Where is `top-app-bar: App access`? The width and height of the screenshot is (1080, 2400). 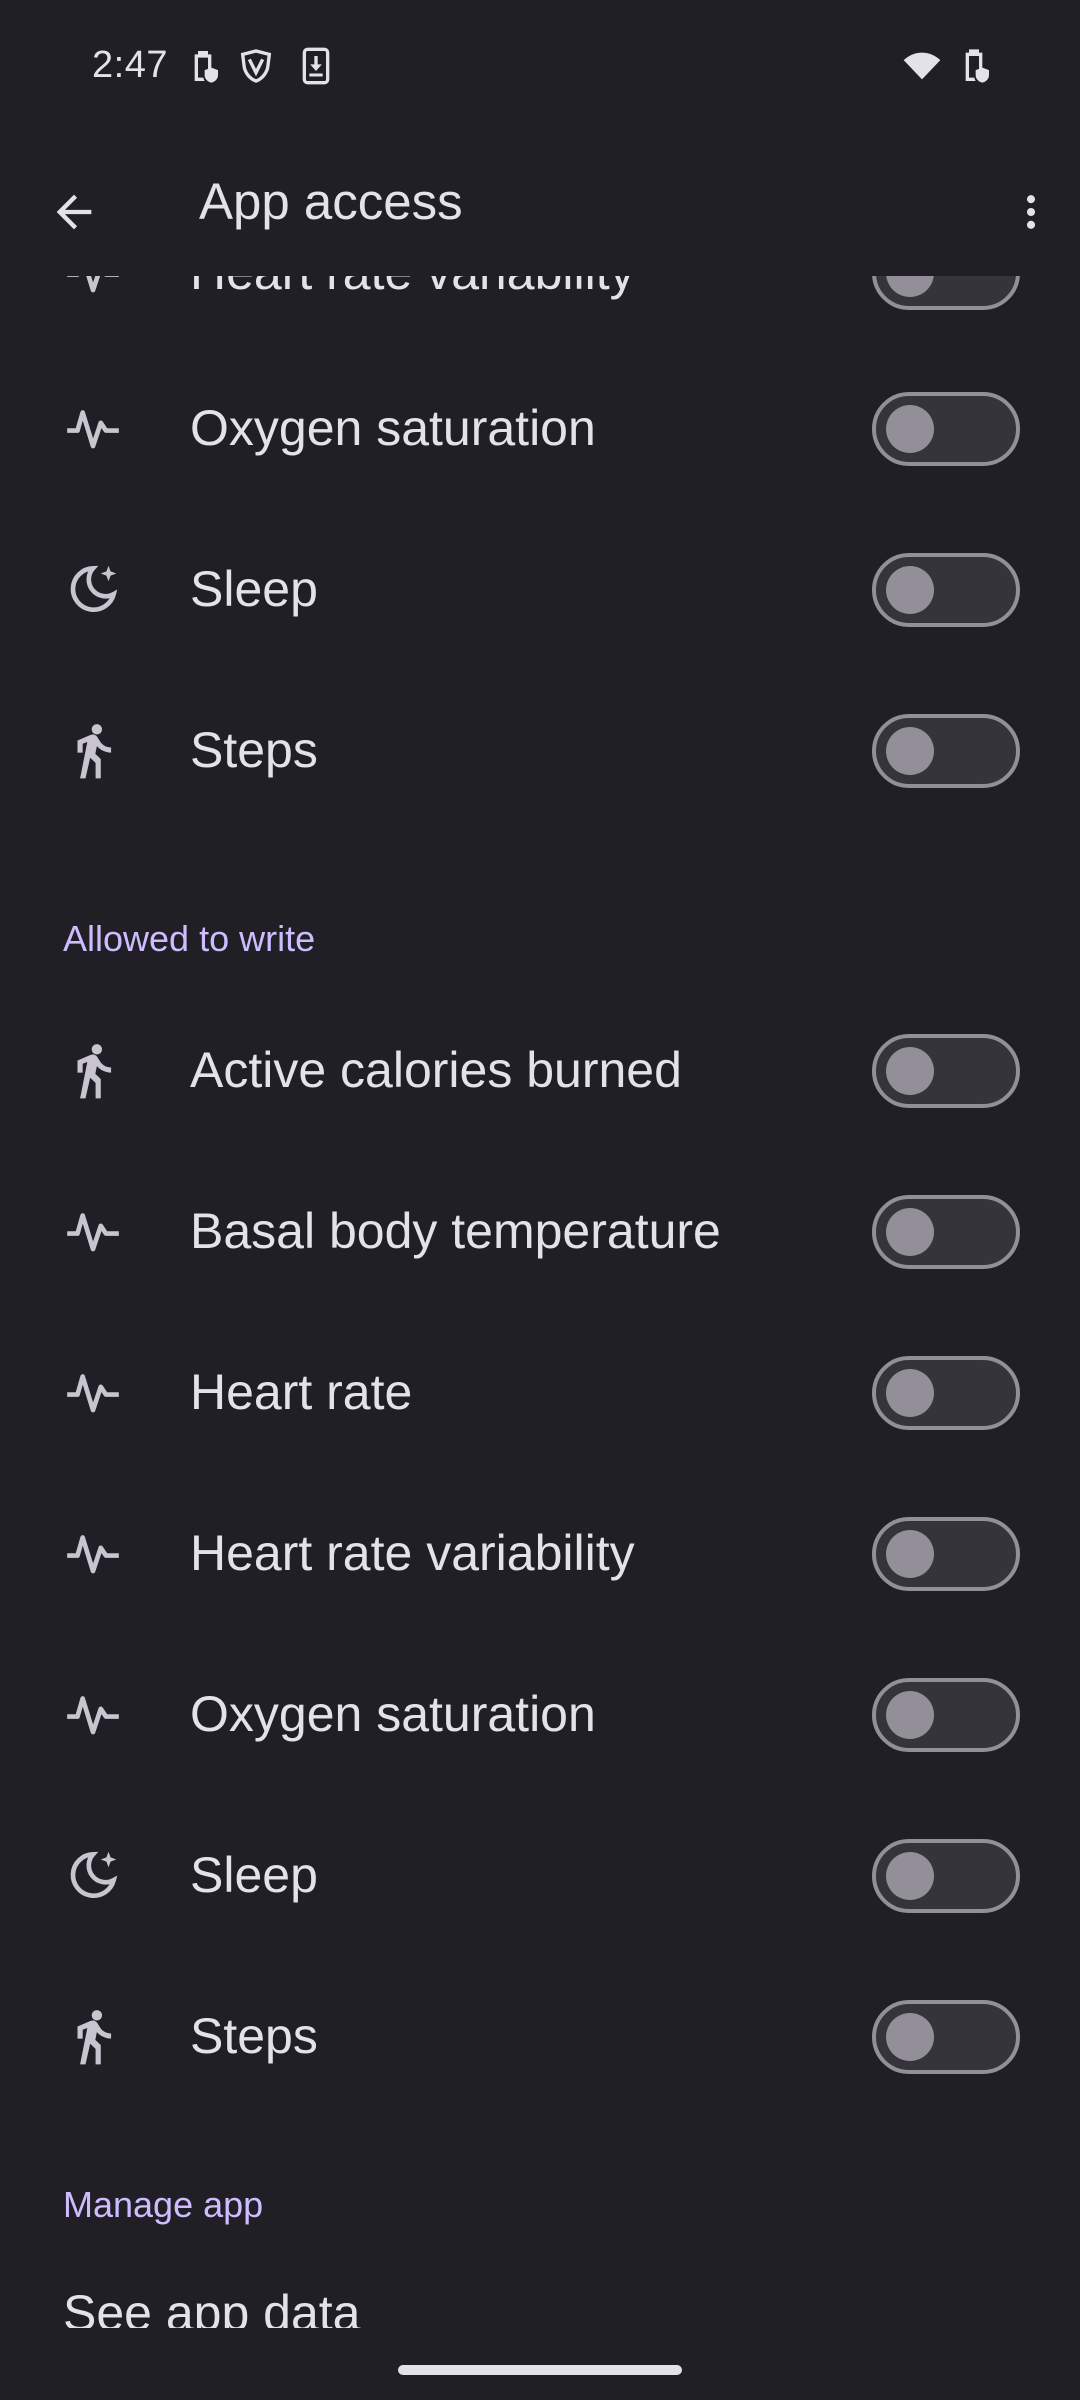
top-app-bar: App access is located at coordinates (540, 206).